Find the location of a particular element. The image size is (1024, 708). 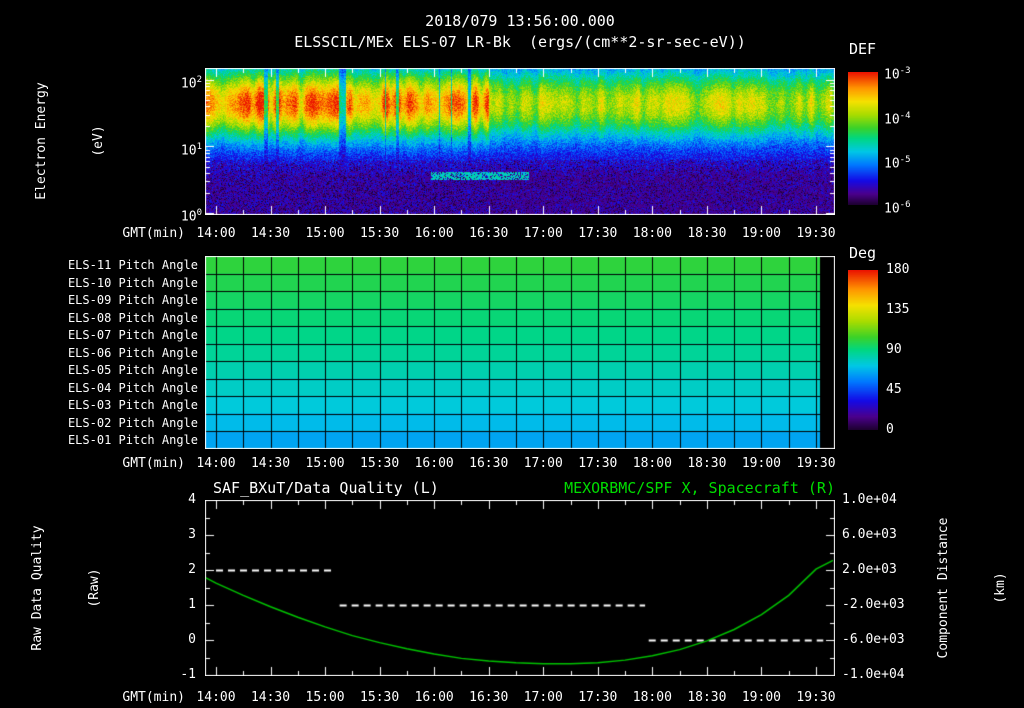

x-tick-label-pitch-1: 14:30 is located at coordinates (270, 463).